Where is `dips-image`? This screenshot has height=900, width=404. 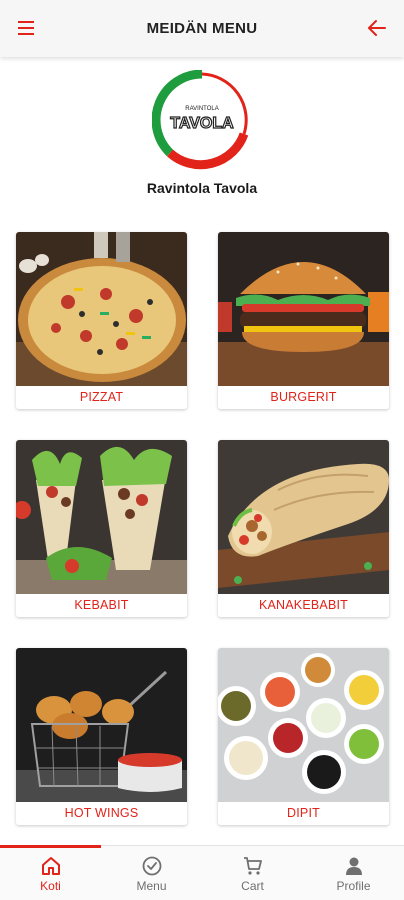
dips-image is located at coordinates (303, 725).